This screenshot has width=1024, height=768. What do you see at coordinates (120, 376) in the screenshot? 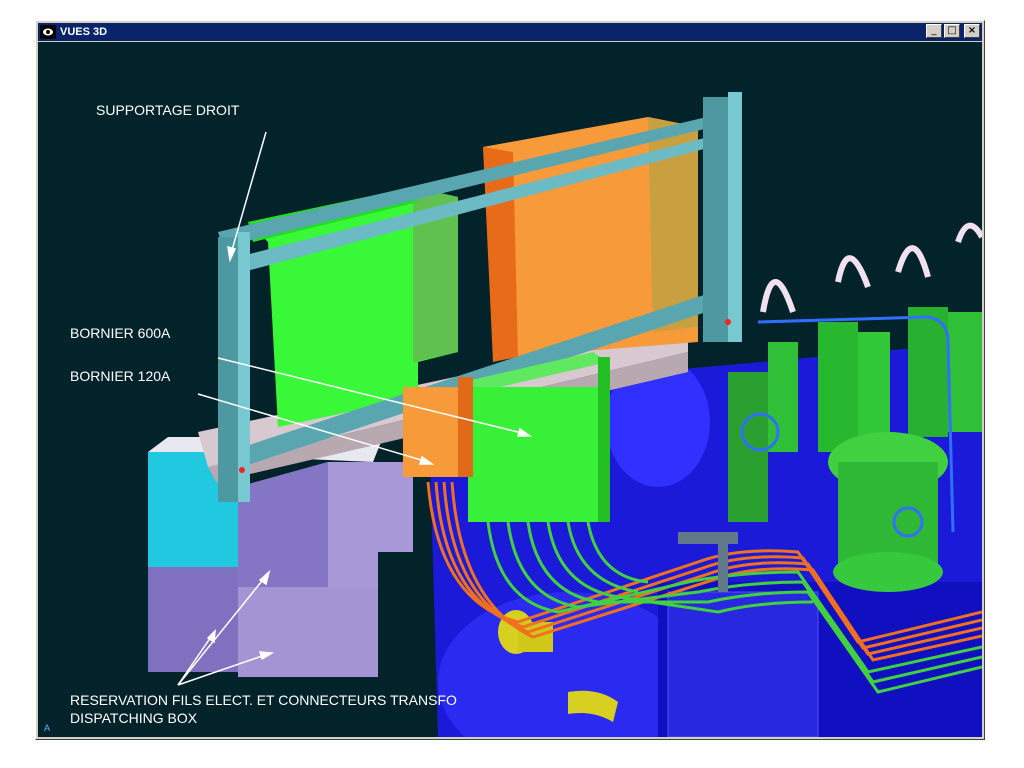
I see `label-bornier-120a: BORNIER 120A` at bounding box center [120, 376].